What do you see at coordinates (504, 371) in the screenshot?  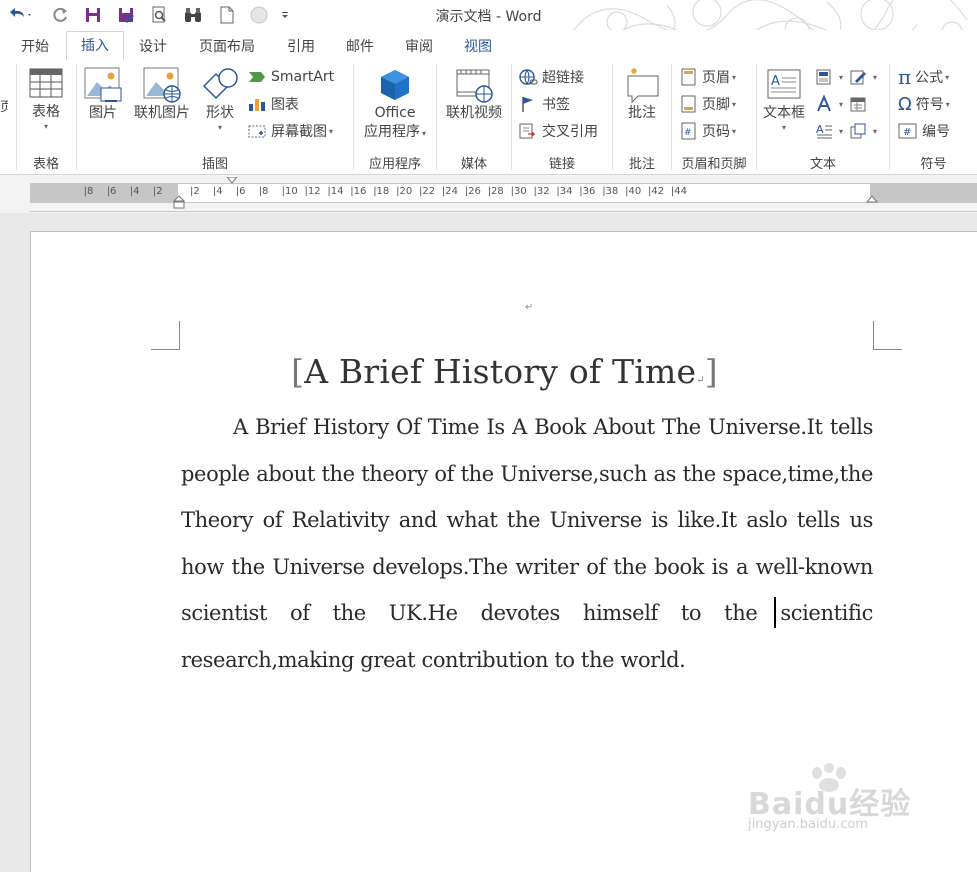 I see `document-title: [A Brief History of Time↵]` at bounding box center [504, 371].